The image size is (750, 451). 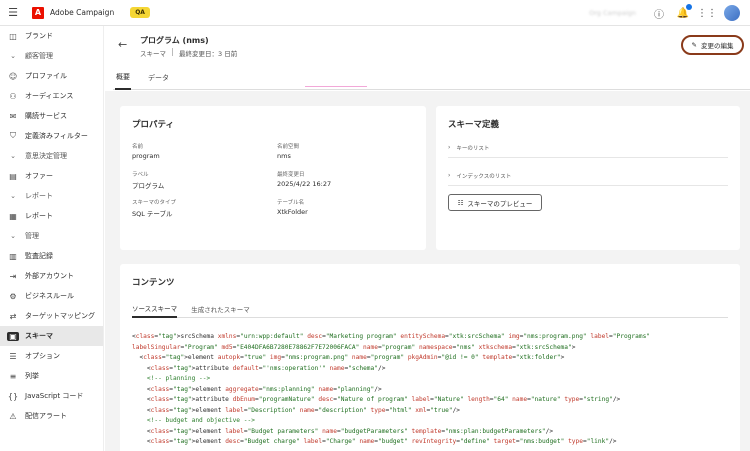 What do you see at coordinates (122, 44) in the screenshot?
I see `back-arrow-icon: ←` at bounding box center [122, 44].